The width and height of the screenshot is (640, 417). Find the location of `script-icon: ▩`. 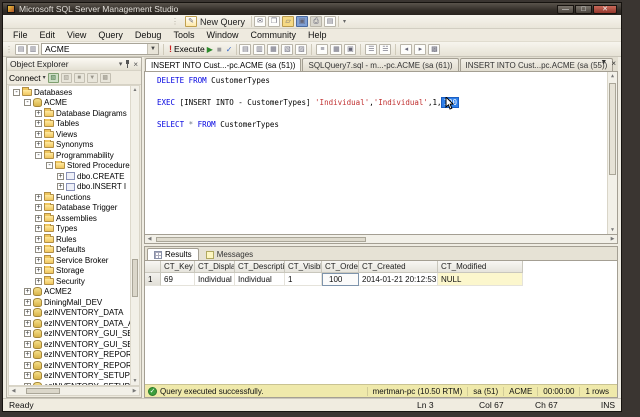

script-icon: ▩ is located at coordinates (105, 77).